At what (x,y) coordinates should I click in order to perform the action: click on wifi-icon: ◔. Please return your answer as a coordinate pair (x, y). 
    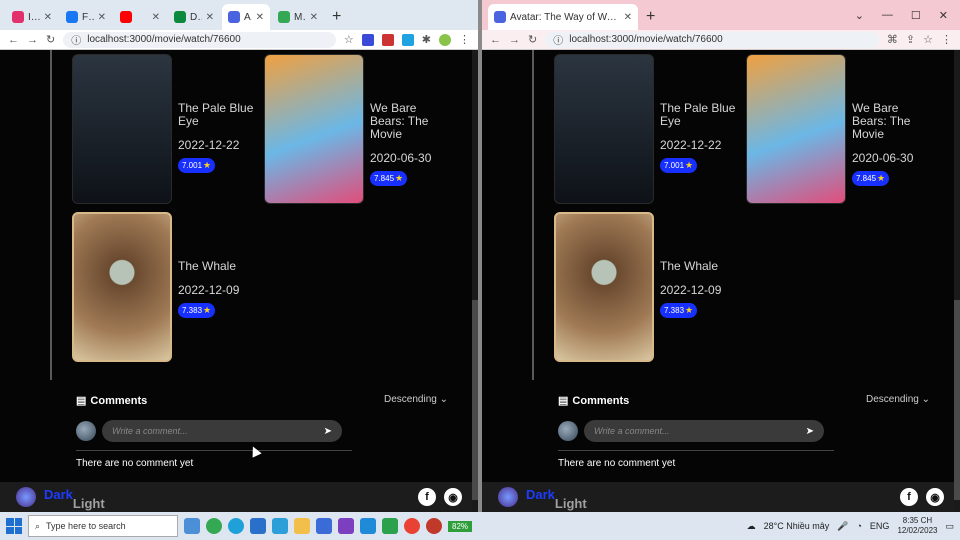
    Looking at the image, I should click on (858, 526).